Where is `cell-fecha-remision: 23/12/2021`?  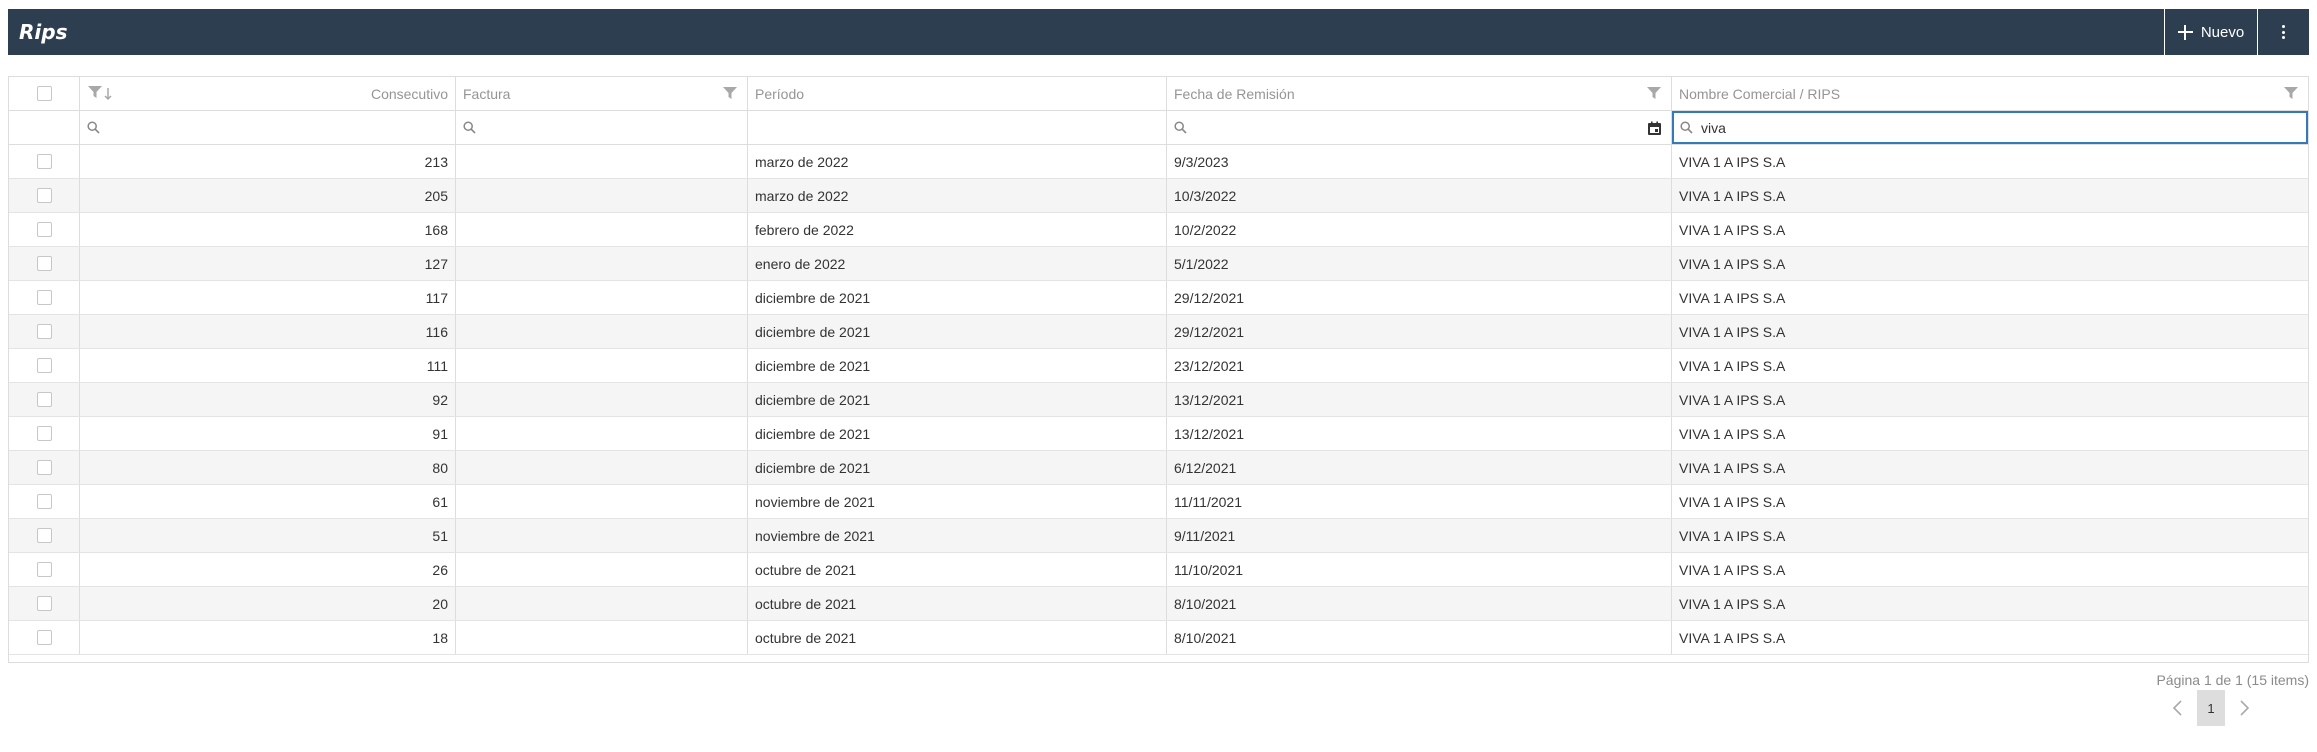
cell-fecha-remision: 23/12/2021 is located at coordinates (1419, 365).